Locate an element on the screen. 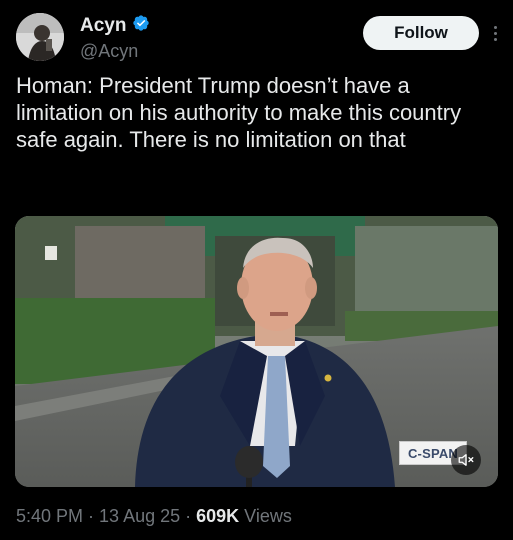 The height and width of the screenshot is (540, 513). mute-toggle-icon is located at coordinates (466, 460).